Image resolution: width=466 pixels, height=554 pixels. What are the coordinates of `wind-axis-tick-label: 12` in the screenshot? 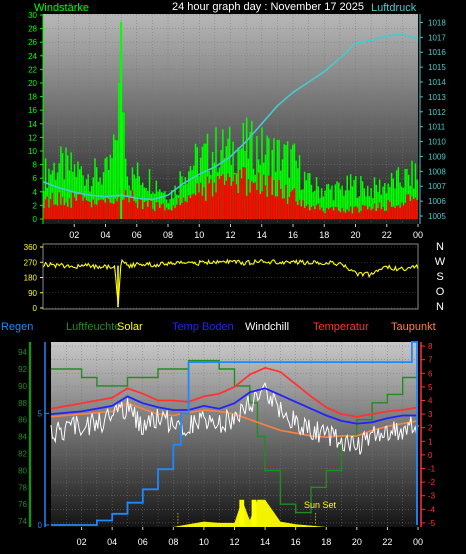 It's located at (32, 137).